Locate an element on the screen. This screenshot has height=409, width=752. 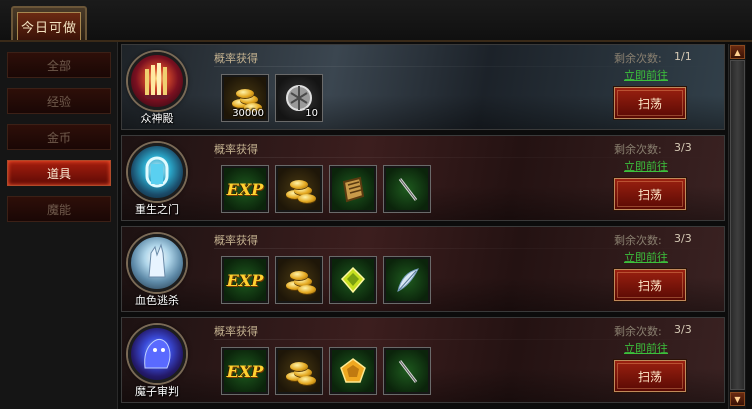
category-gold-button: 金币 is located at coordinates (59, 137).